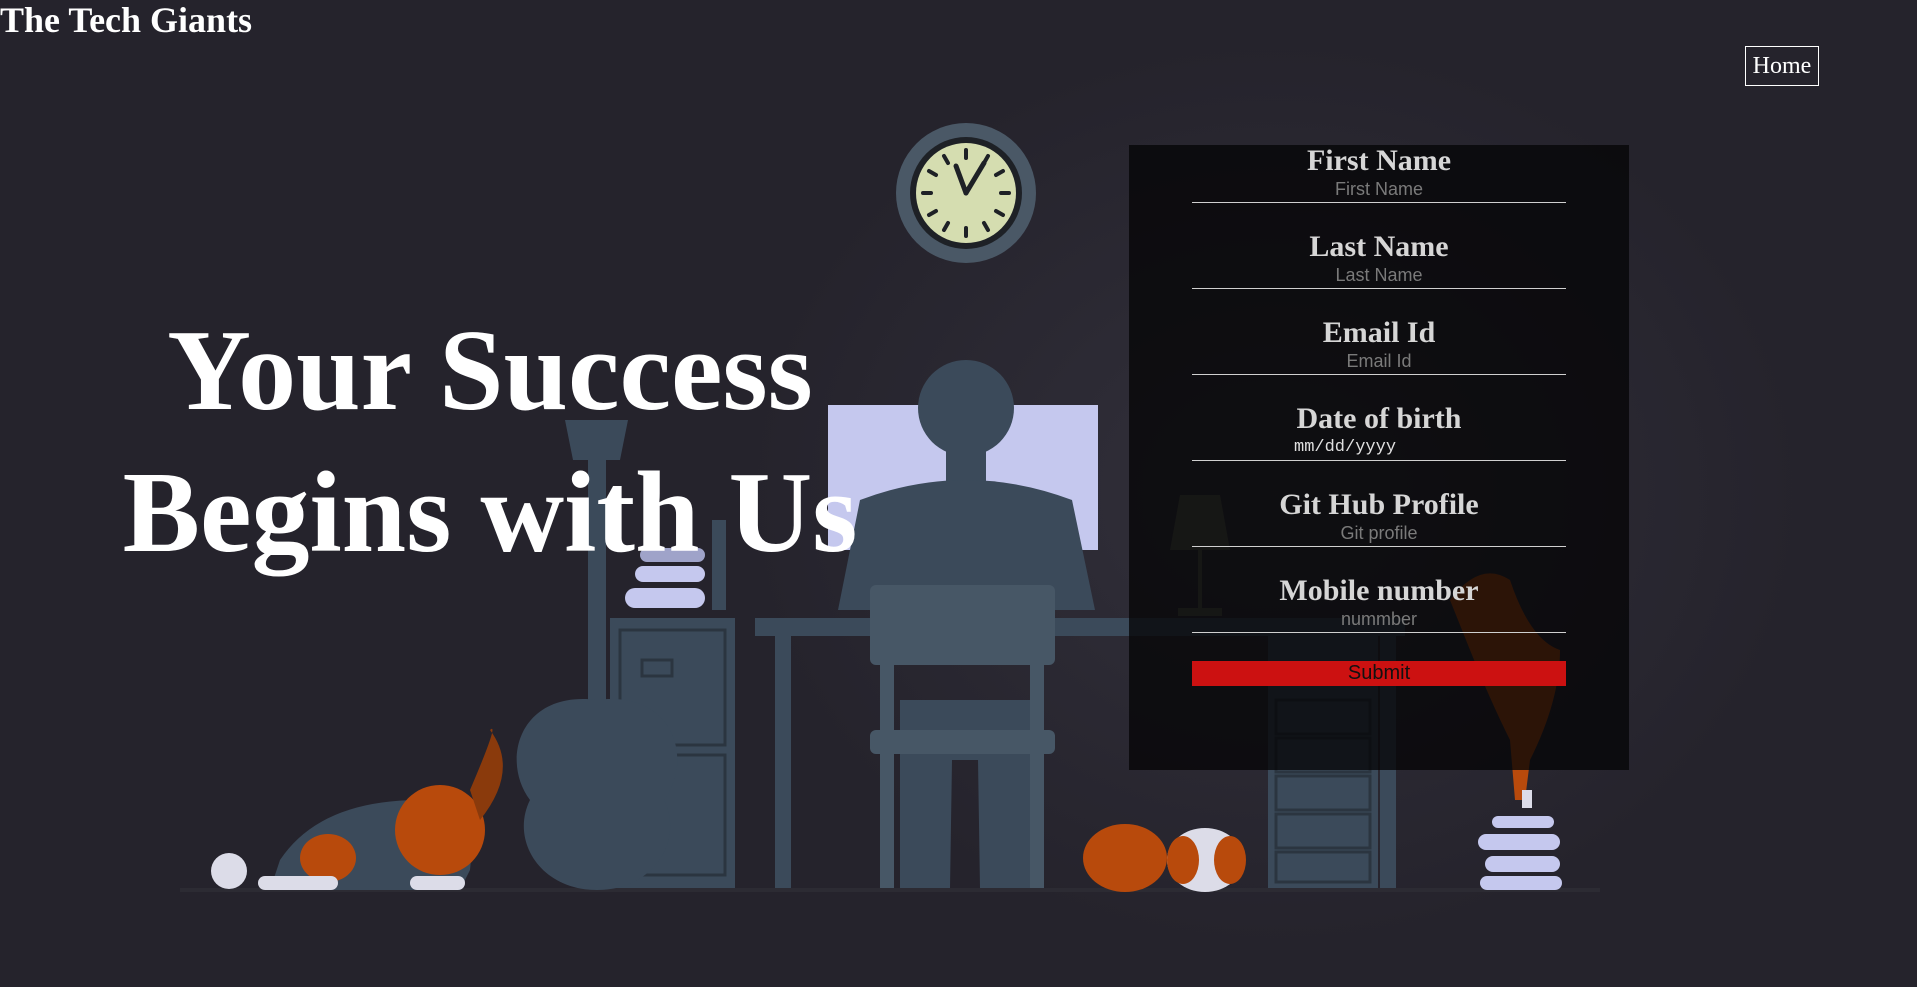 The image size is (1917, 987). What do you see at coordinates (1379, 590) in the screenshot?
I see `mobile-number-label: Mobile number` at bounding box center [1379, 590].